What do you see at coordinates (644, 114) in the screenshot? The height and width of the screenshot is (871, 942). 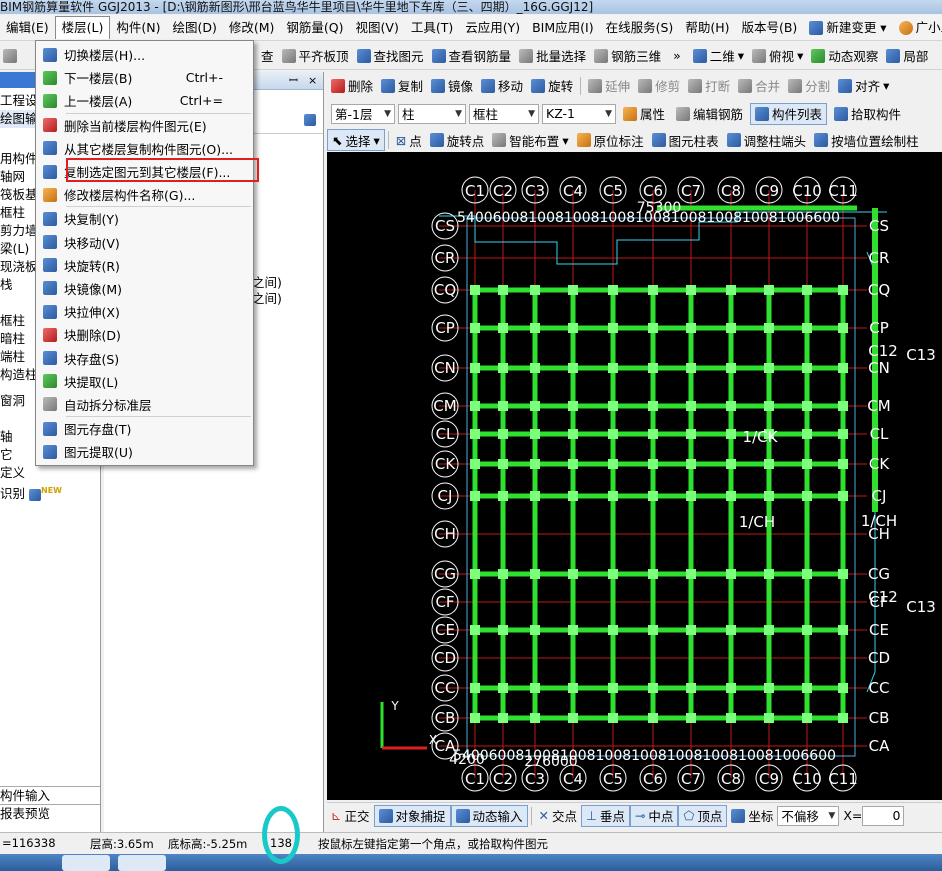 I see `properties-button: 属性` at bounding box center [644, 114].